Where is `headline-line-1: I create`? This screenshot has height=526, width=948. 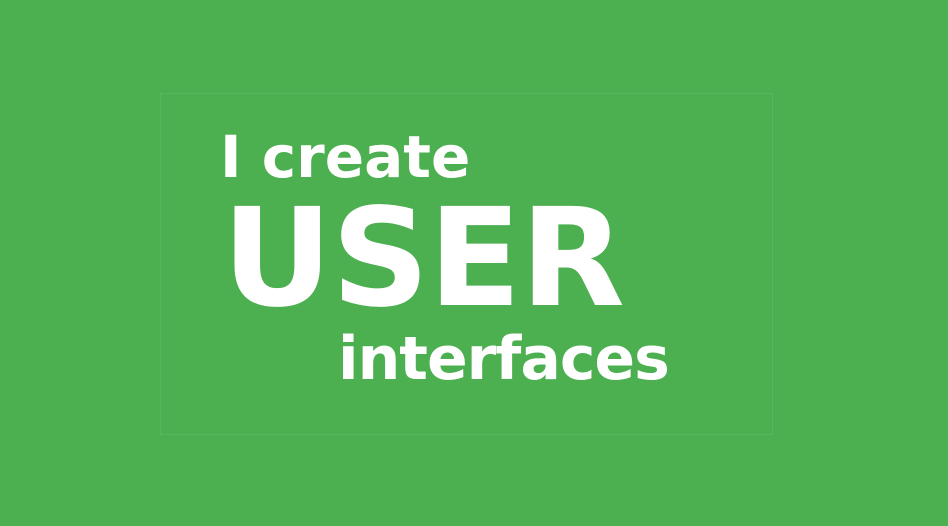 headline-line-1: I create is located at coordinates (345, 157).